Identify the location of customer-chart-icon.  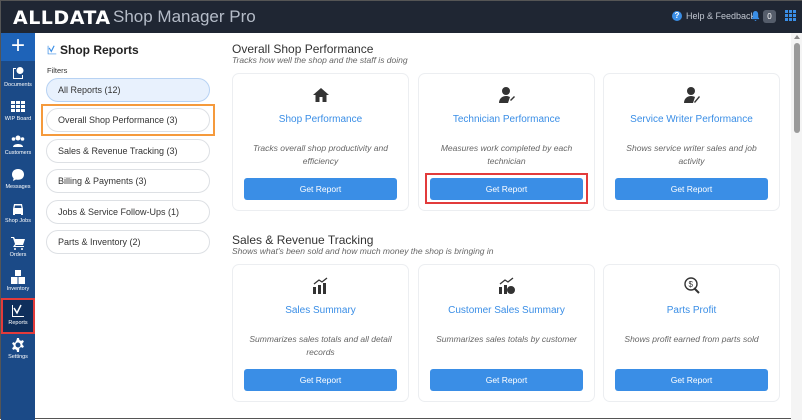
(507, 285).